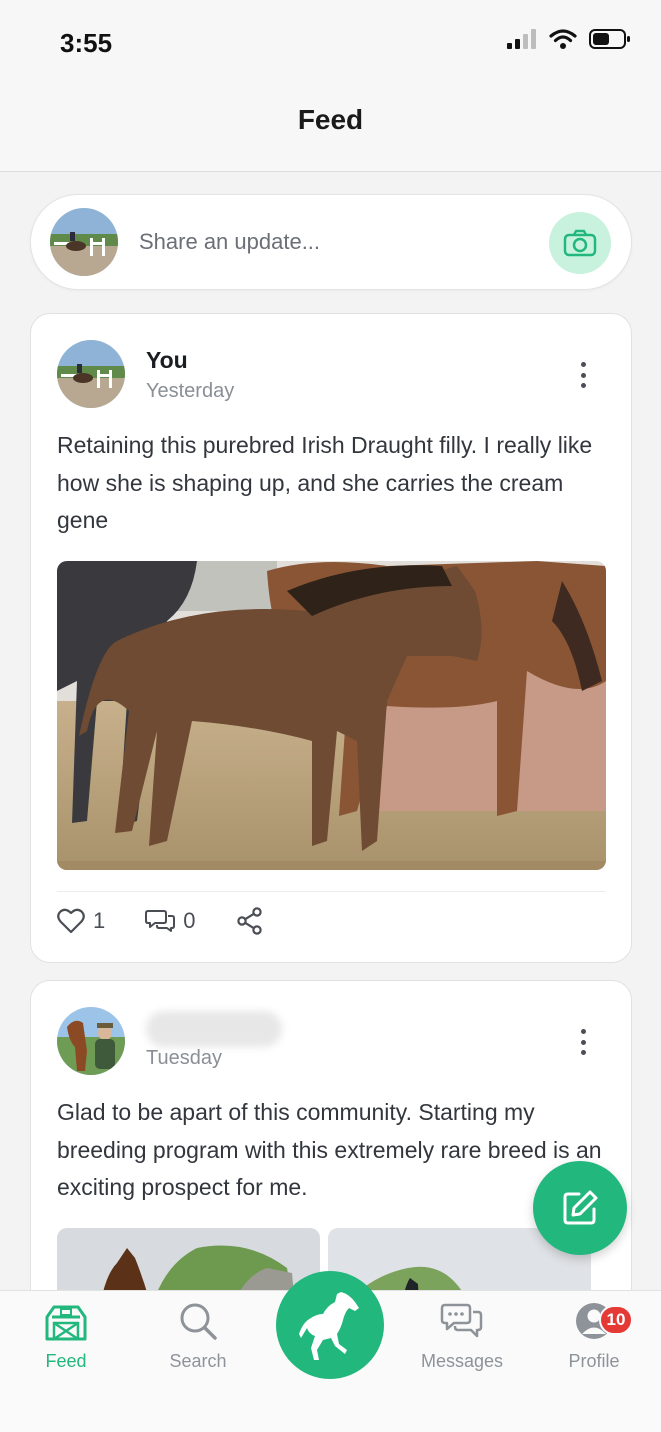 This screenshot has width=661, height=1432. Describe the element at coordinates (616, 1320) in the screenshot. I see `notification-badge: 10` at that location.